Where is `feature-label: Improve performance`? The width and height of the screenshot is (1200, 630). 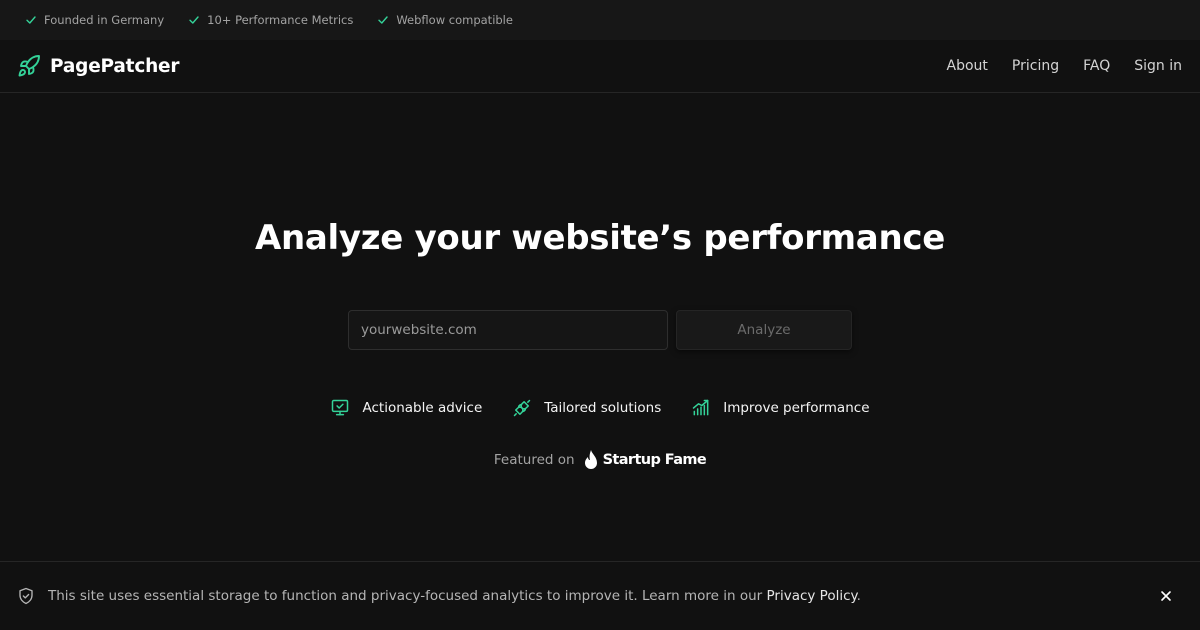 feature-label: Improve performance is located at coordinates (796, 408).